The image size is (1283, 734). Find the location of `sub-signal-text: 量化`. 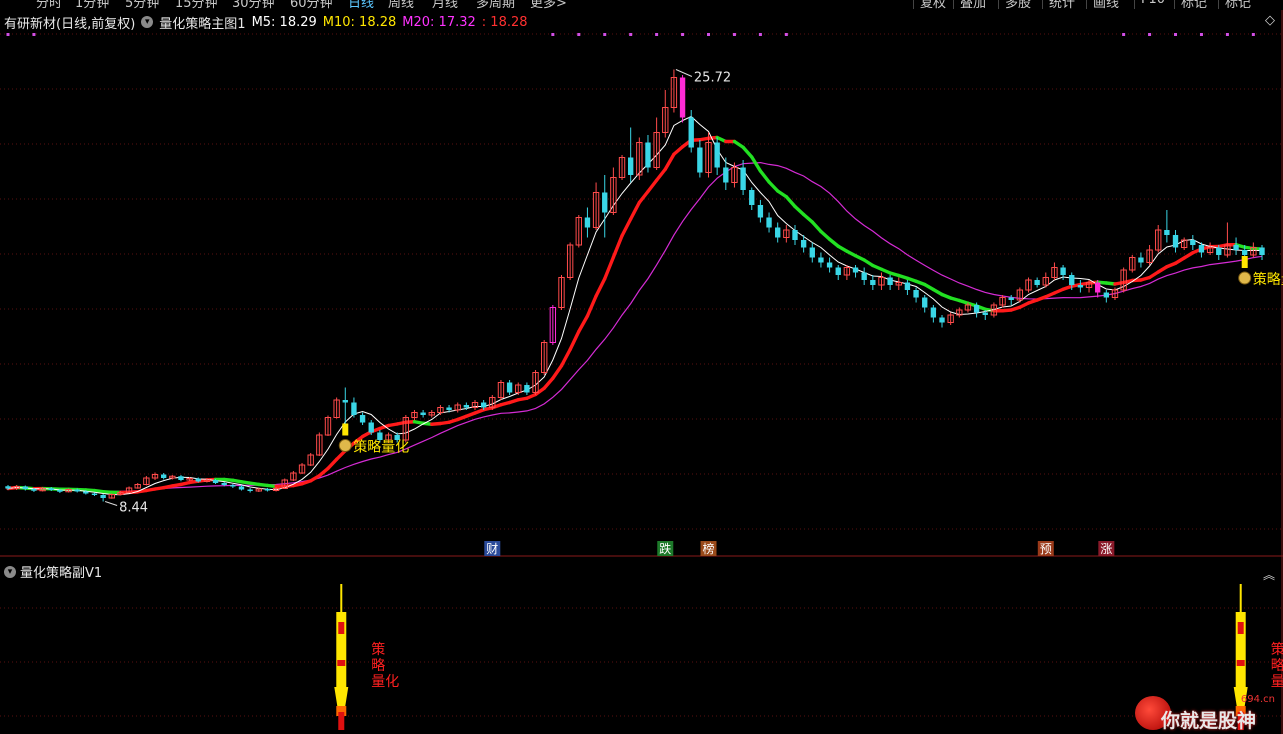

sub-signal-text: 量化 is located at coordinates (1277, 682).